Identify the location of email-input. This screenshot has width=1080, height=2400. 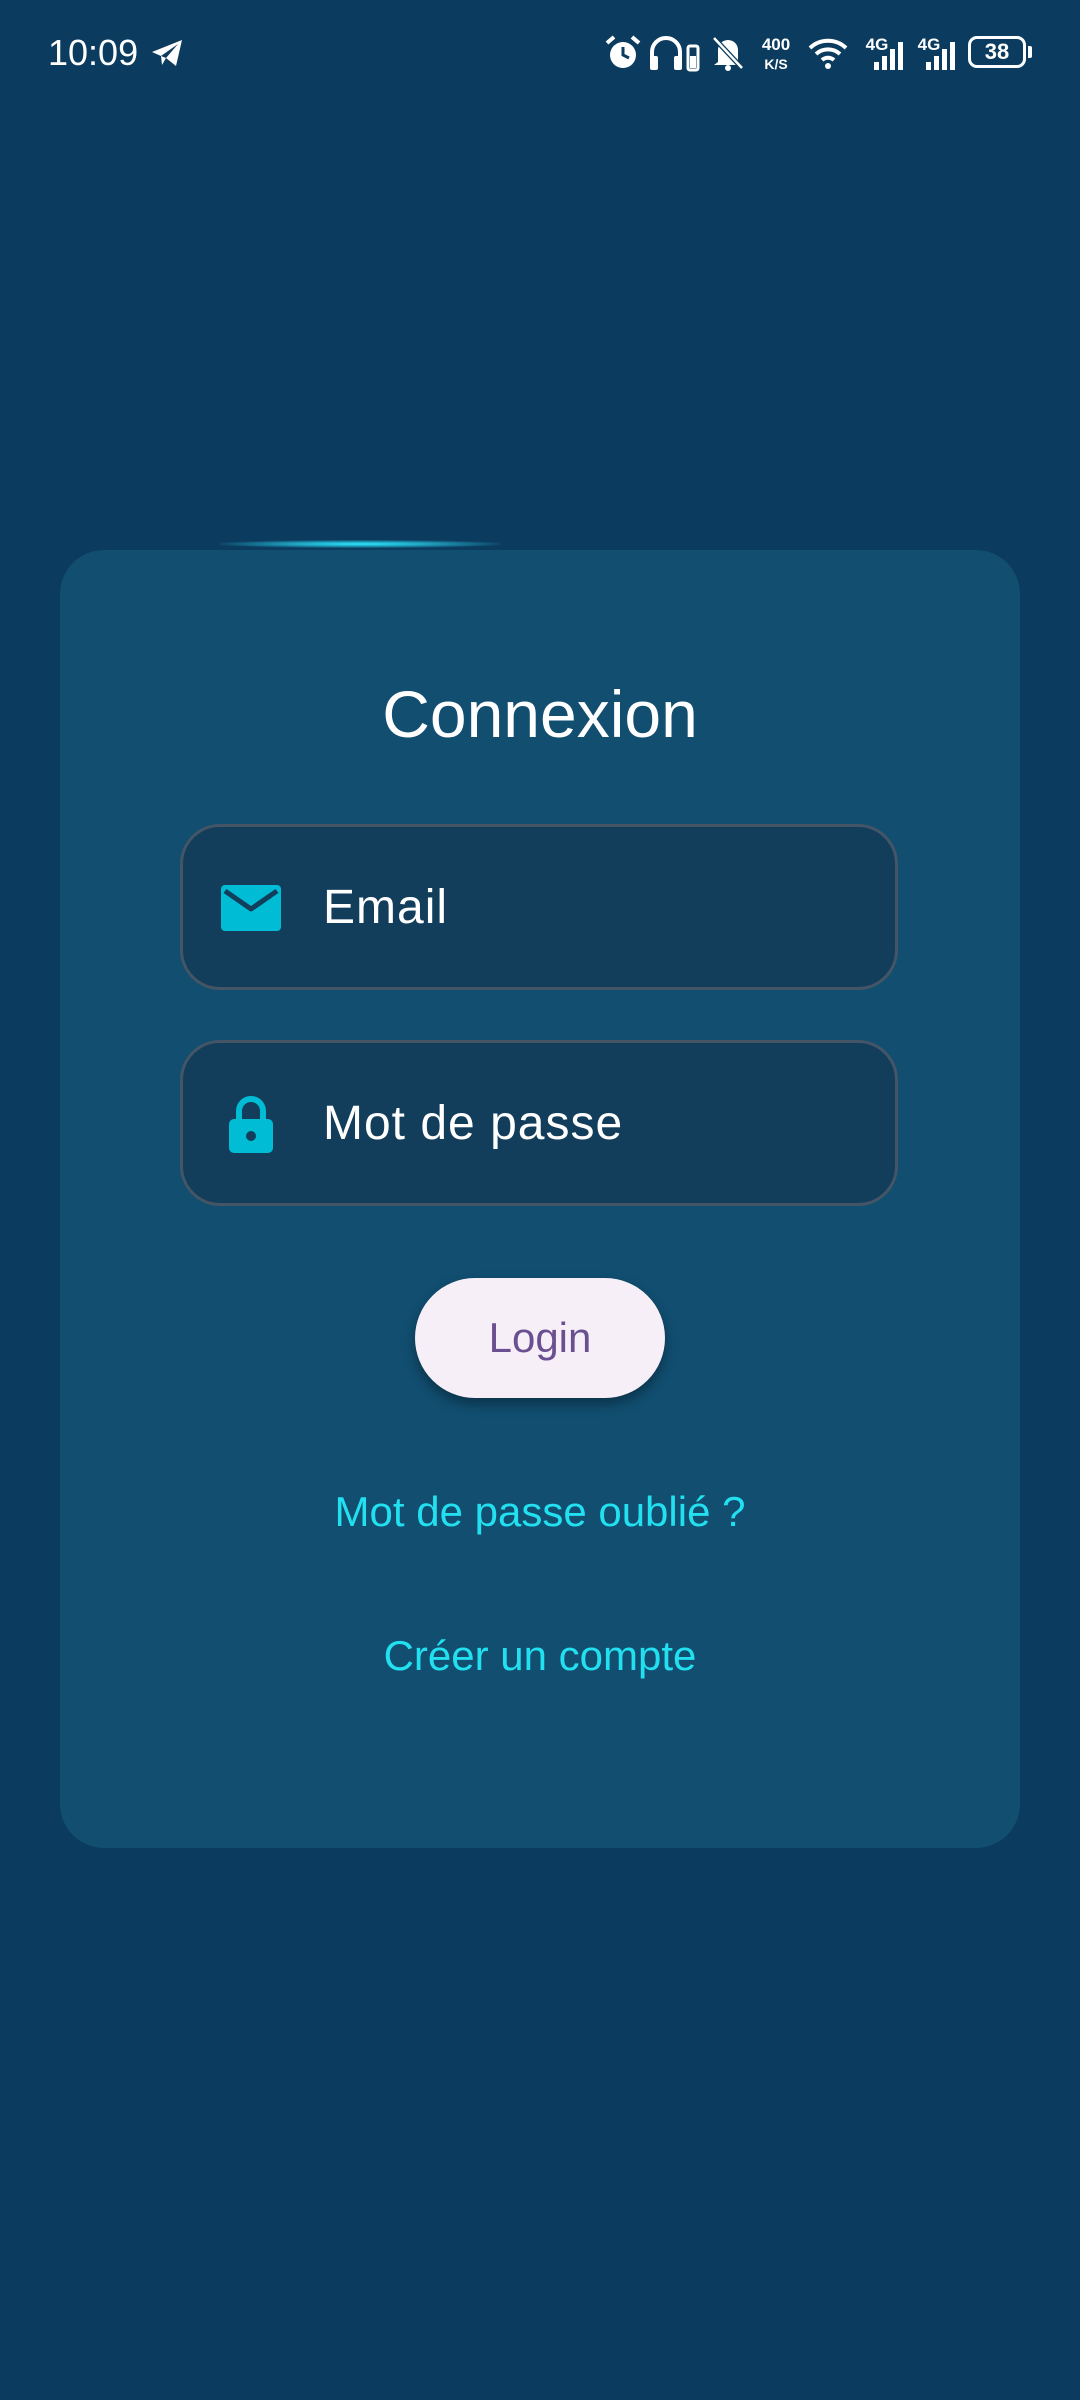
(598, 907).